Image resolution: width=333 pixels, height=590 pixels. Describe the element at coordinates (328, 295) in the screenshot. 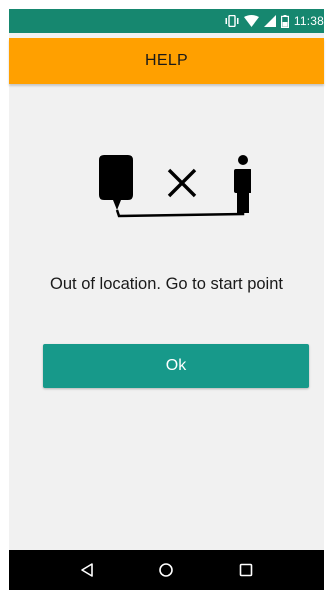

I see `frame-right` at that location.